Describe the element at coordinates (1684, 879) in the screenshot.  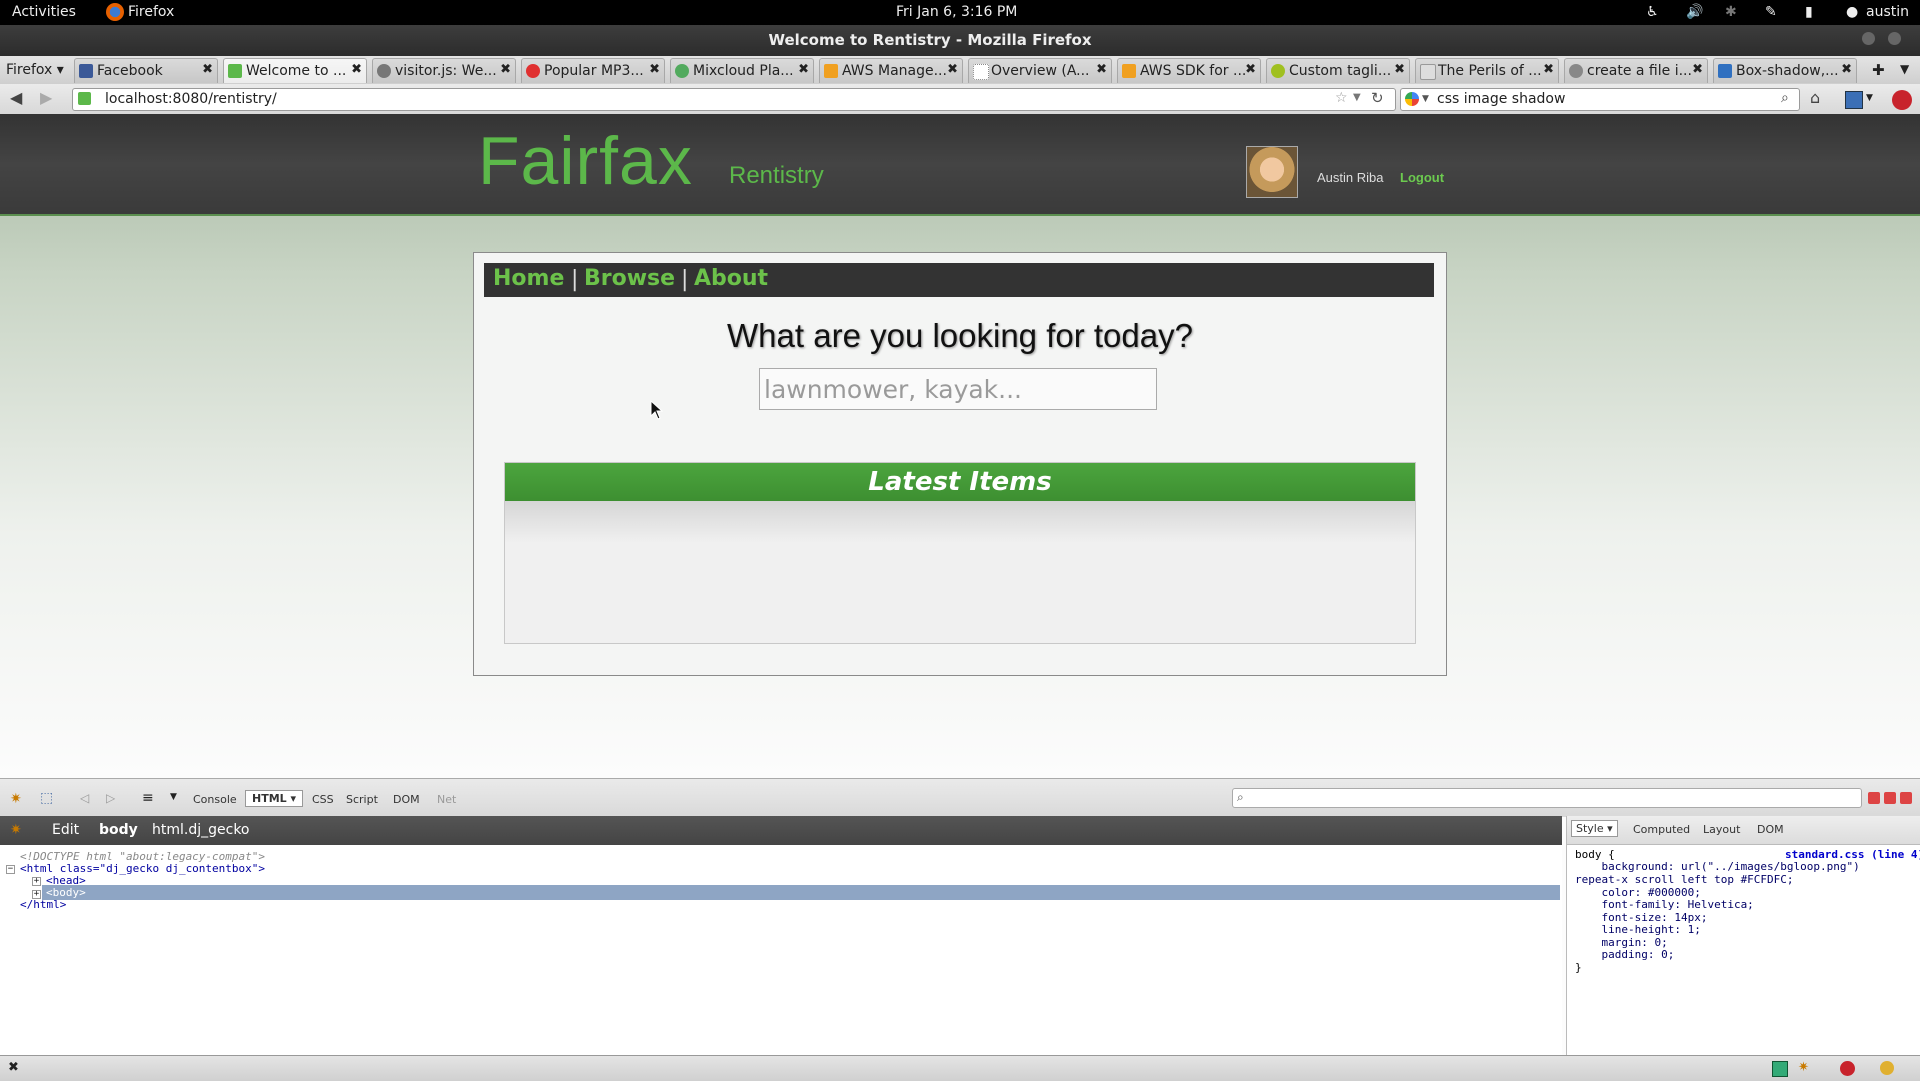
I see `css-line: repeat-x scroll left top #FCFDFC;` at that location.